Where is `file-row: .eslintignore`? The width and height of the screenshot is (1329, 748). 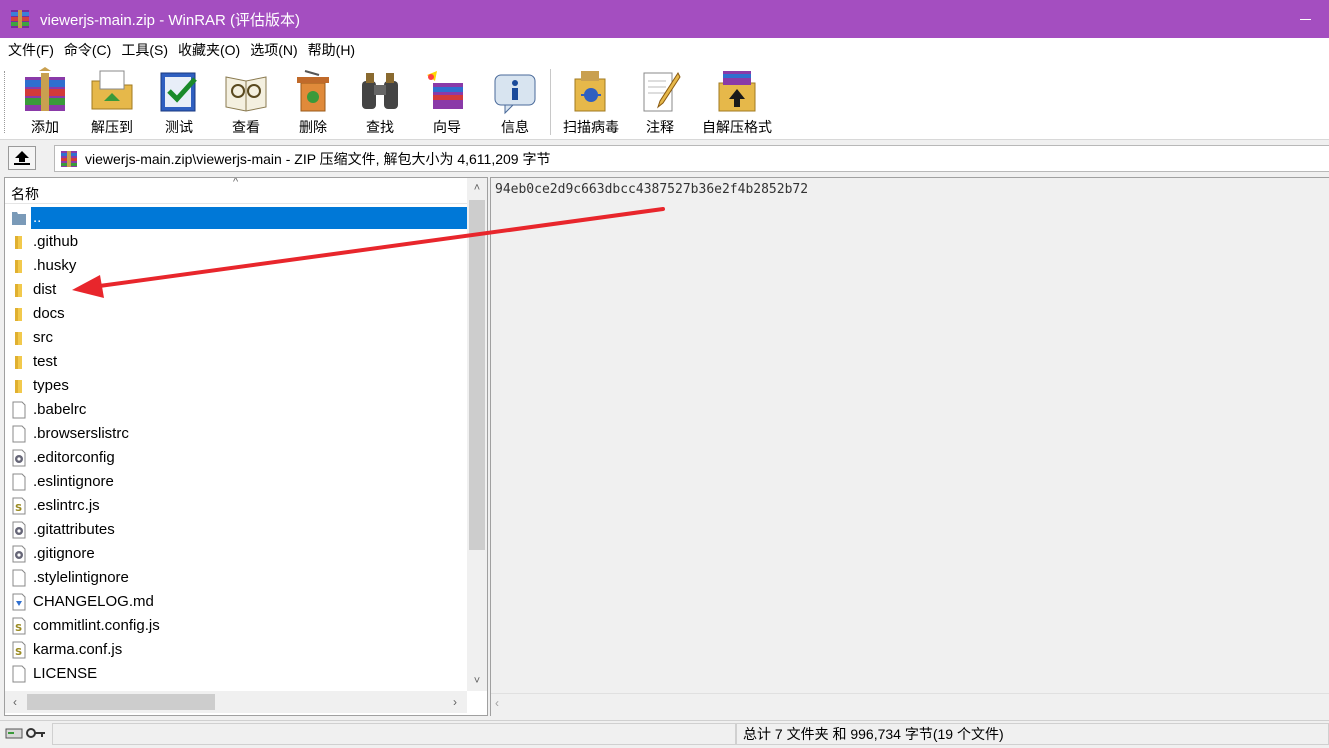
file-row: .eslintignore is located at coordinates (236, 482).